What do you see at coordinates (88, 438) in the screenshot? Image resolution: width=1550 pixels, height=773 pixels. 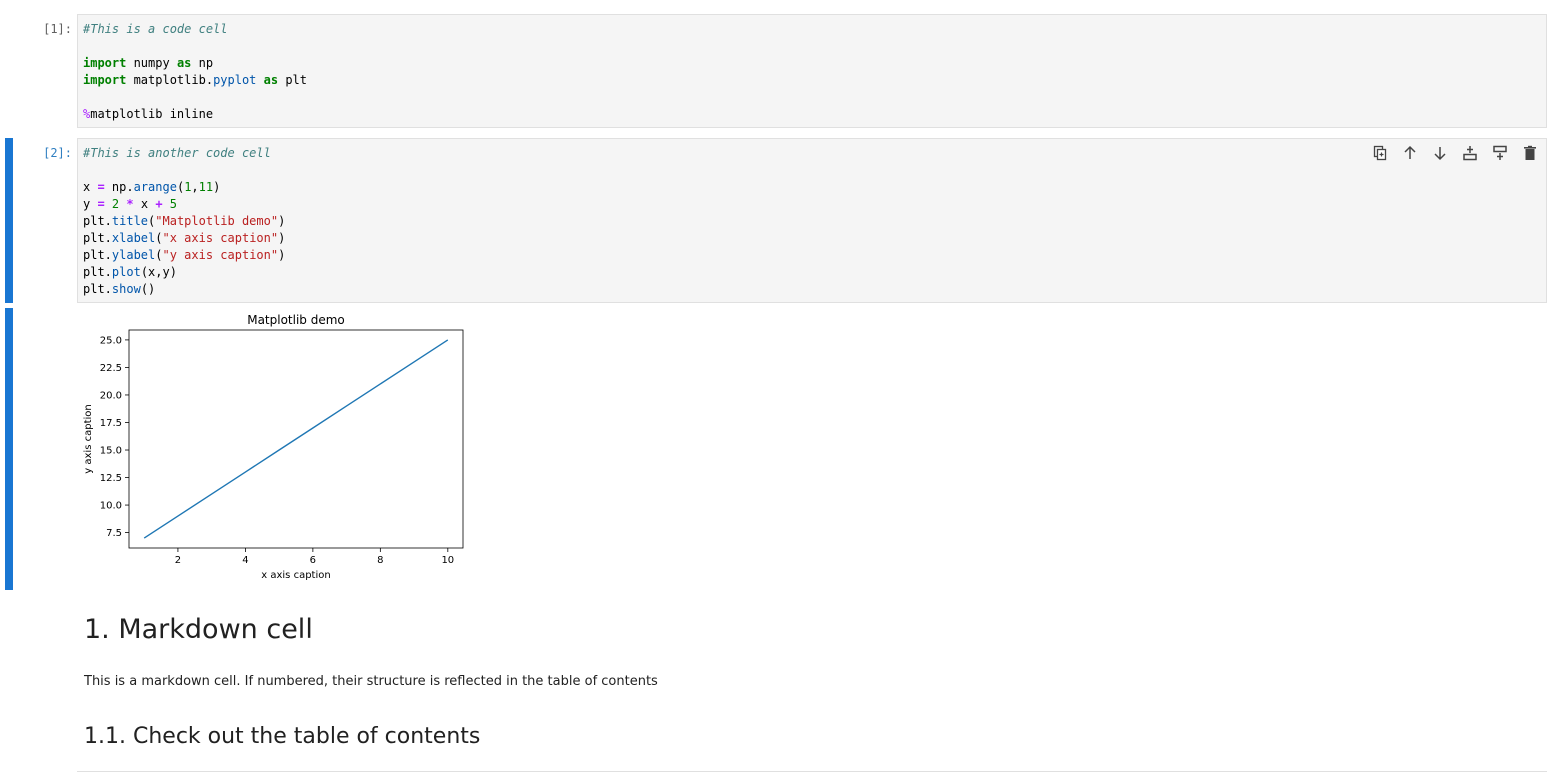 I see `y-axis-label: y axis caption` at bounding box center [88, 438].